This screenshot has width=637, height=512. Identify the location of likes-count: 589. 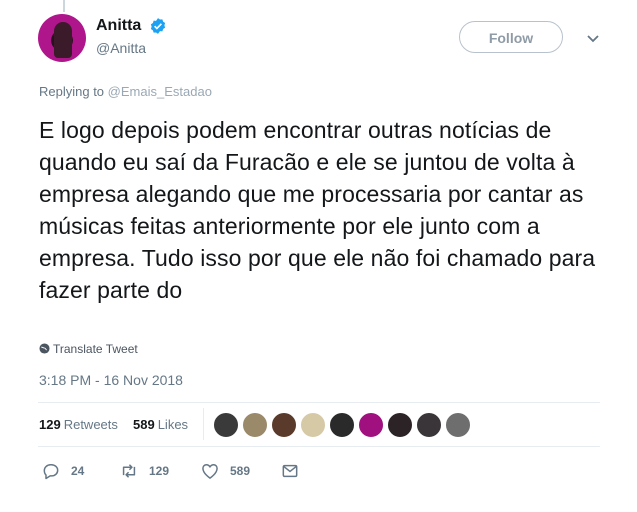
(144, 424).